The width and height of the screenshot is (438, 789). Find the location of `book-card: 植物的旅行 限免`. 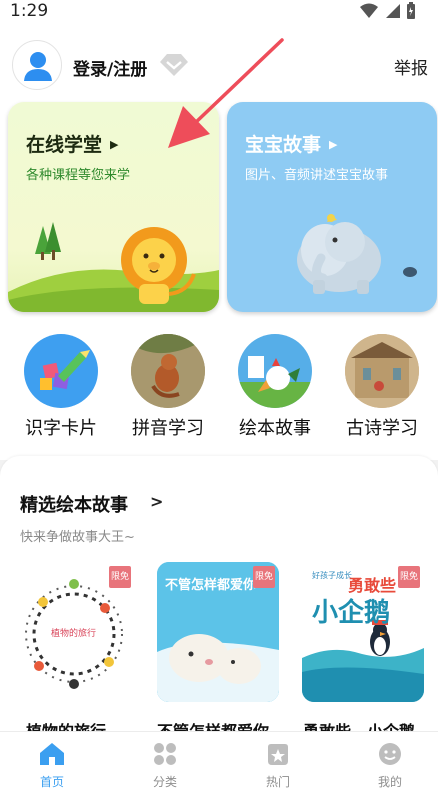

book-card: 植物的旅行 限免 is located at coordinates (74, 632).